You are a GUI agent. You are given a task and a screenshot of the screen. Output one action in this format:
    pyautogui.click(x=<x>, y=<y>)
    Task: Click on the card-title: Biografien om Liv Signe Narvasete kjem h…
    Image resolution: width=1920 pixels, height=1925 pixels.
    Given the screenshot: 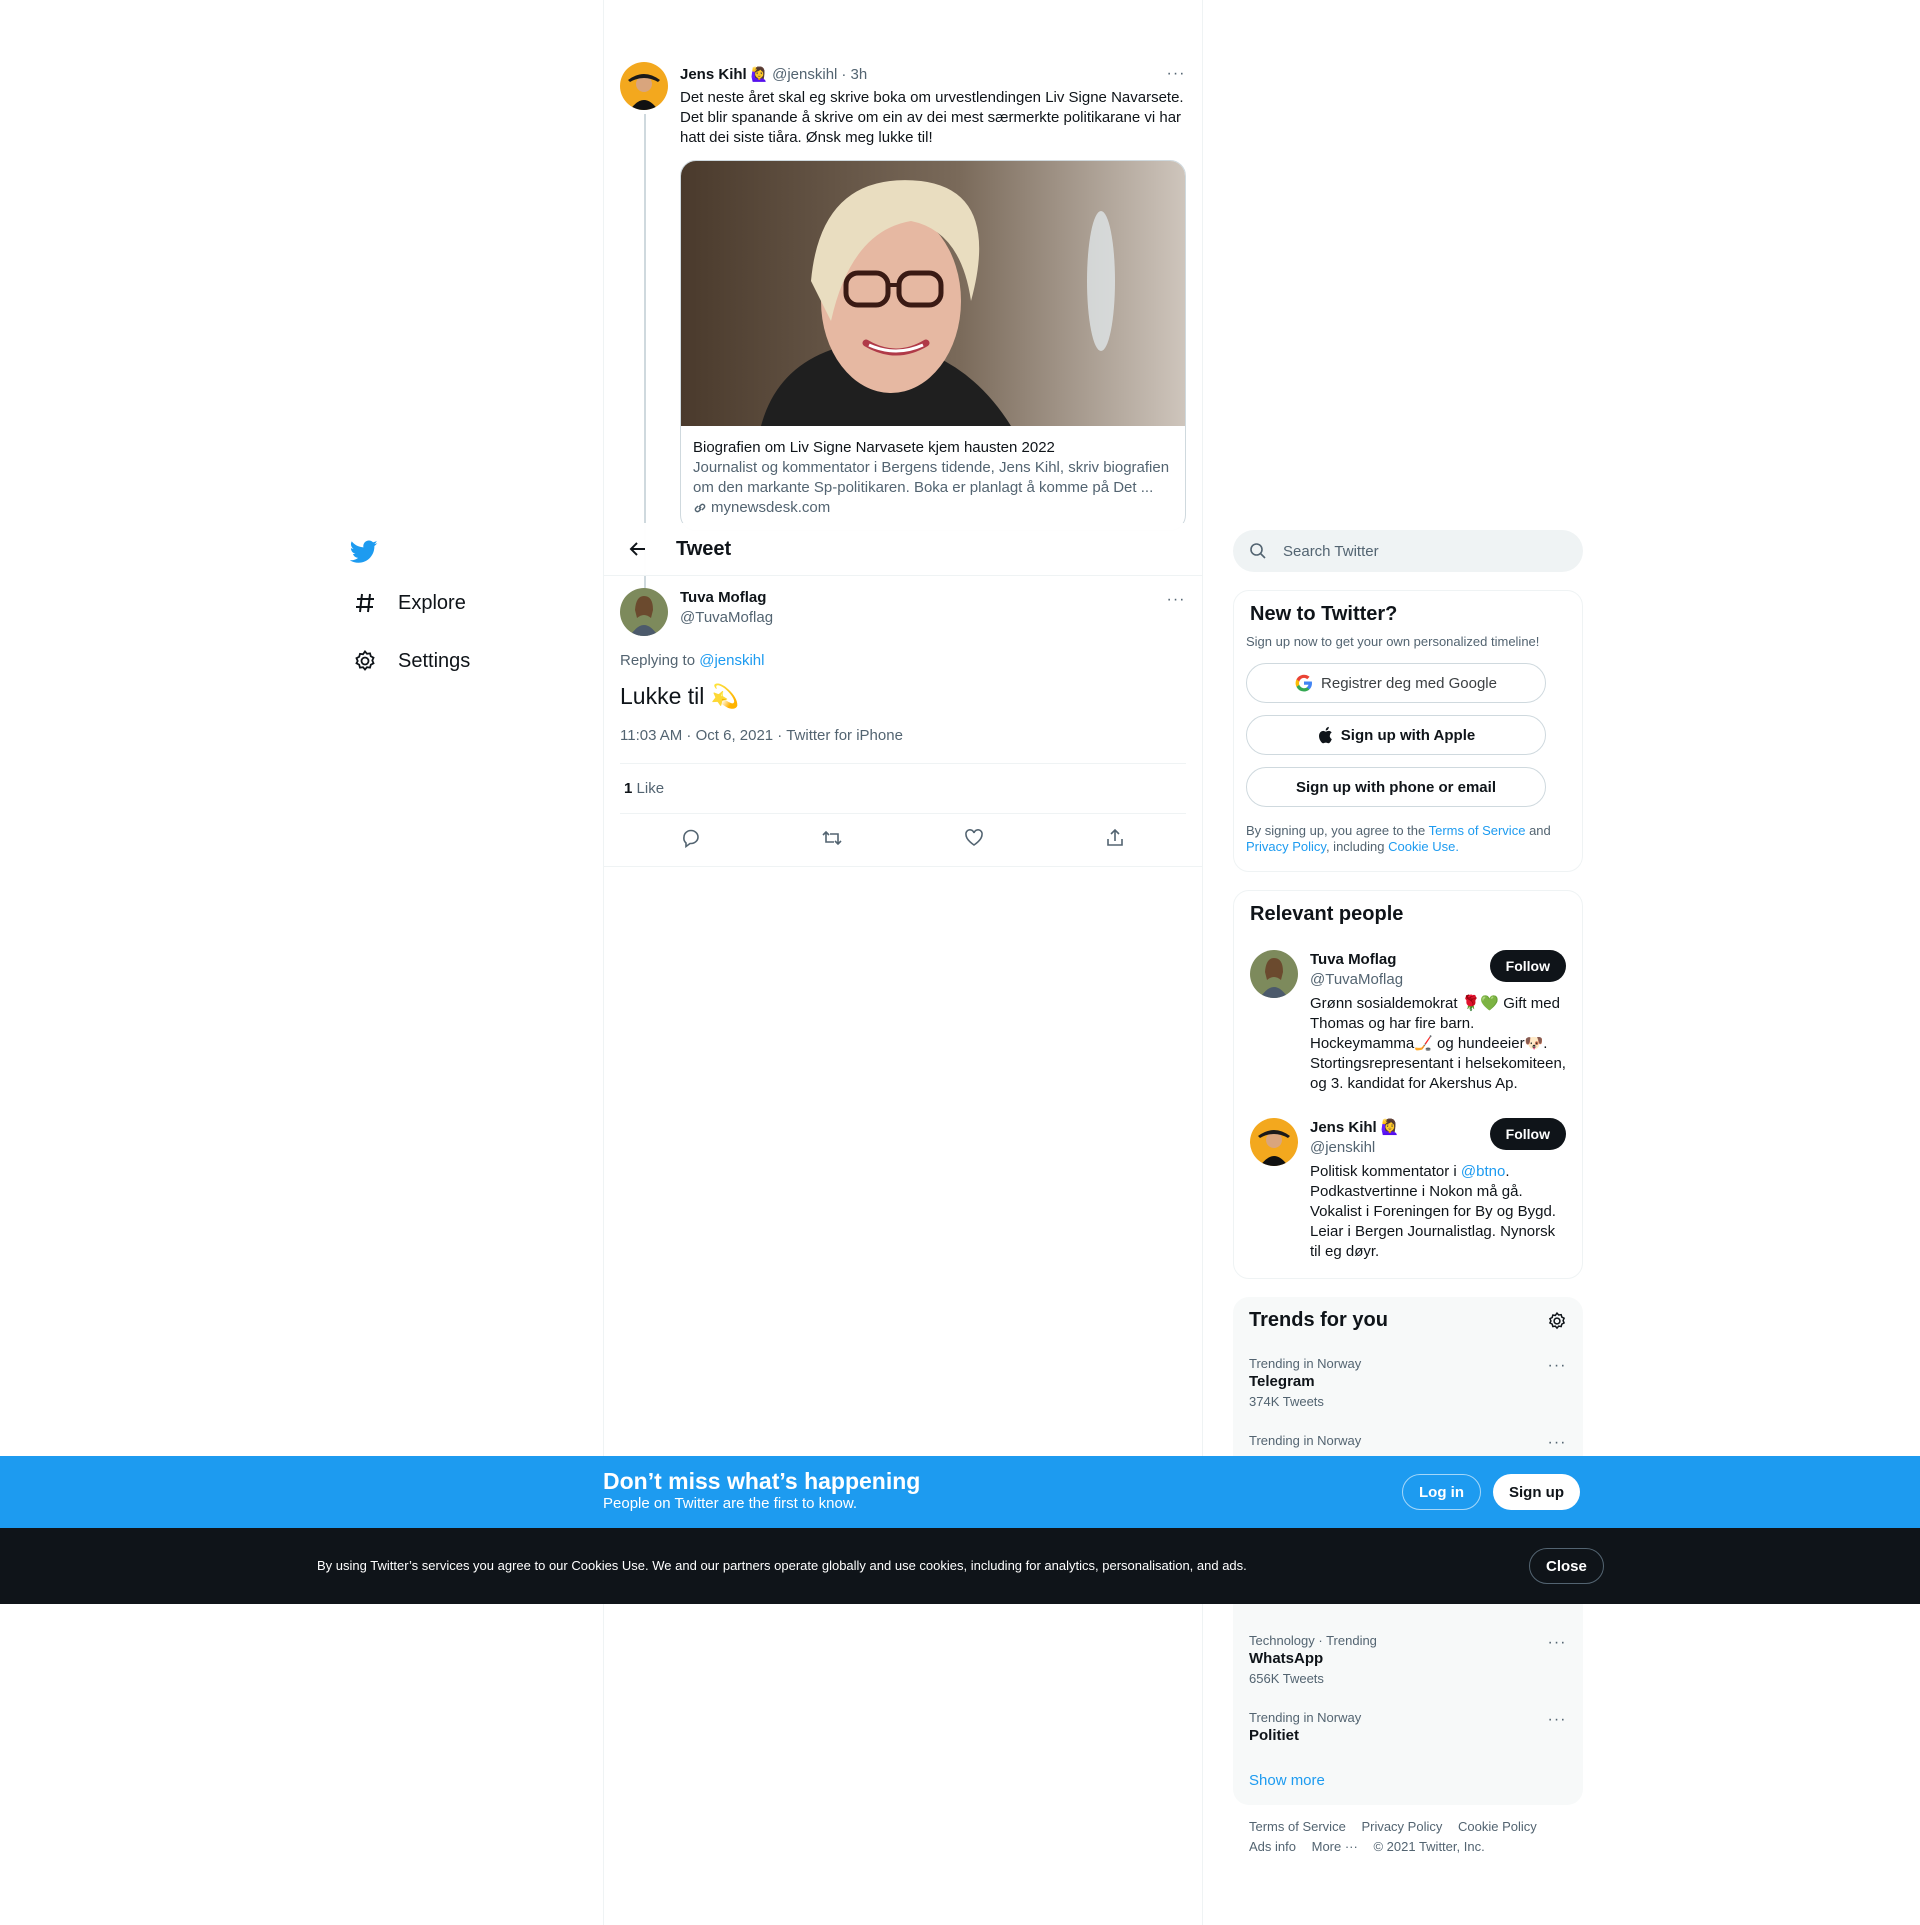 What is the action you would take?
    pyautogui.click(x=874, y=447)
    